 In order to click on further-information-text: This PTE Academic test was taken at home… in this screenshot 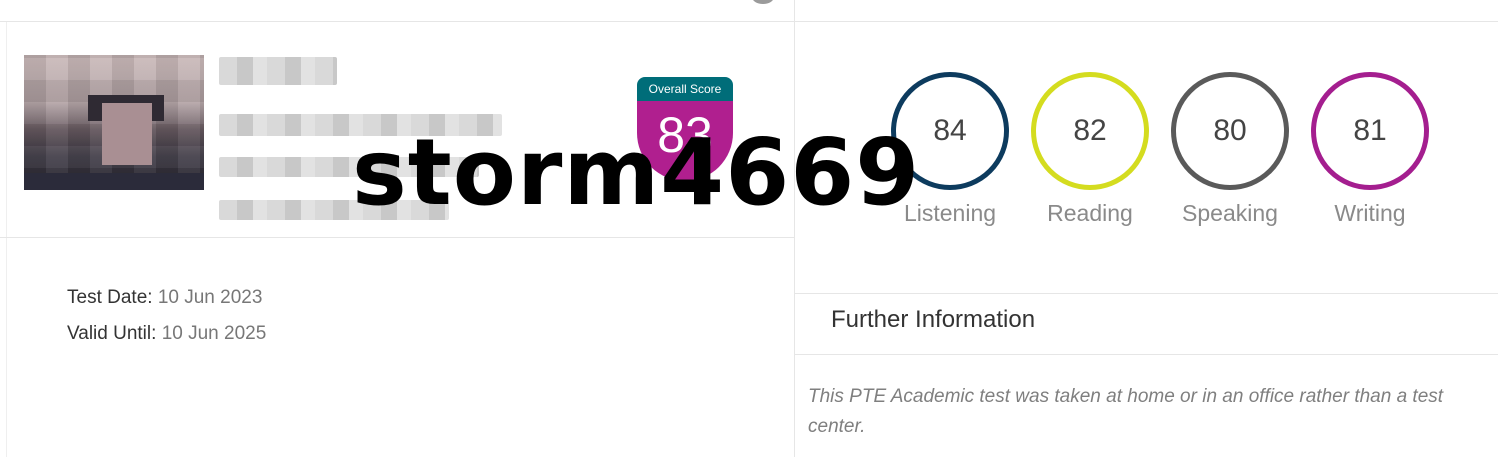, I will do `click(1126, 411)`.